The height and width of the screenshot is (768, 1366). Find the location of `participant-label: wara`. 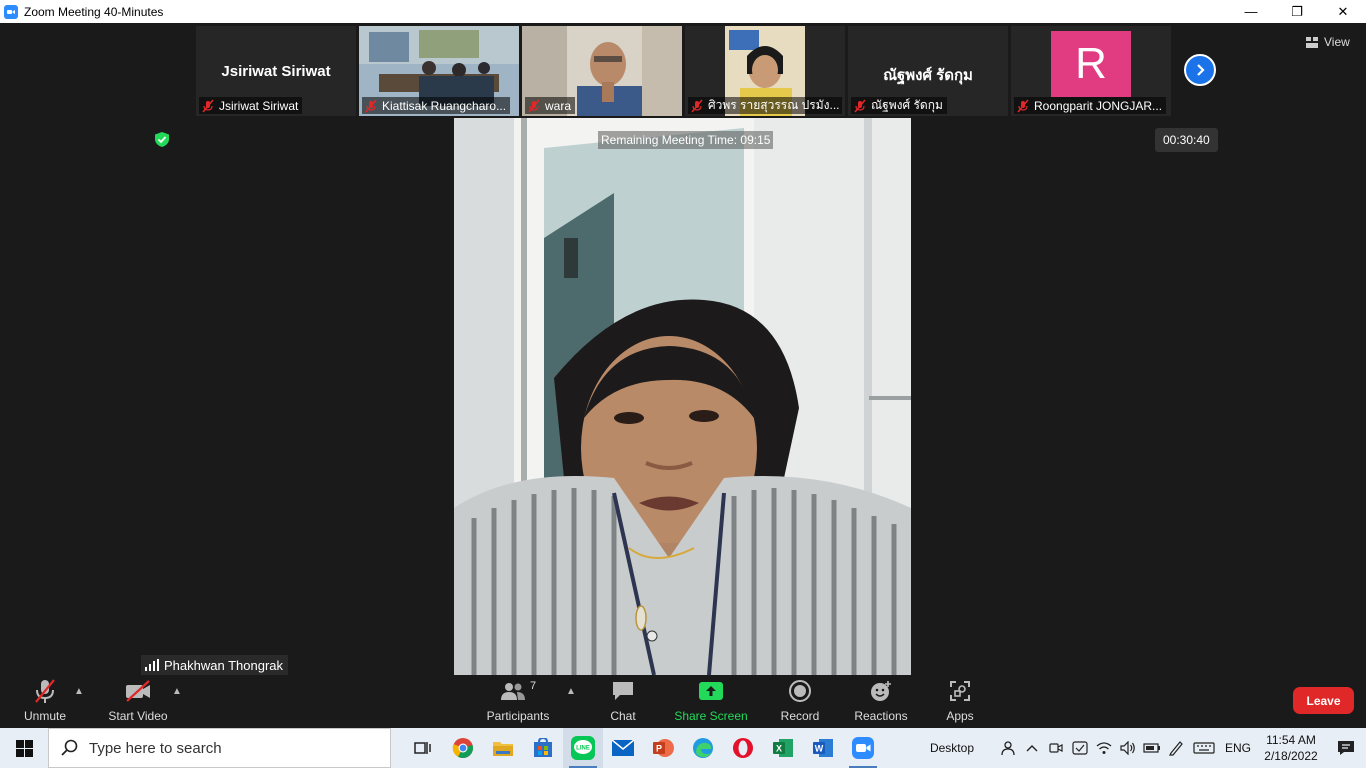

participant-label: wara is located at coordinates (550, 105).